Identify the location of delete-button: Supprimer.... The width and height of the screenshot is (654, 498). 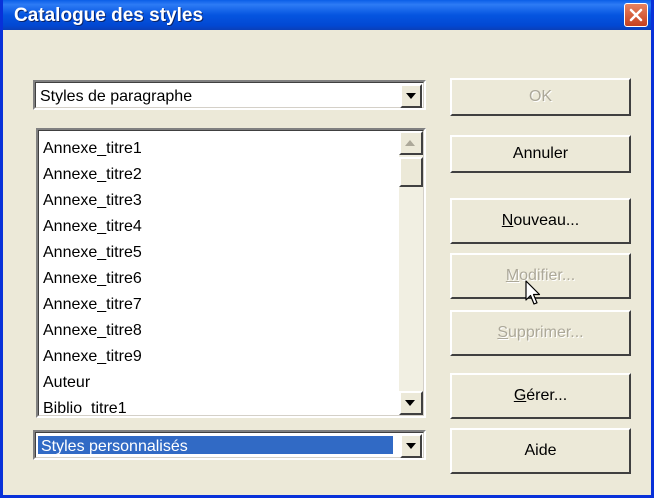
(540, 333).